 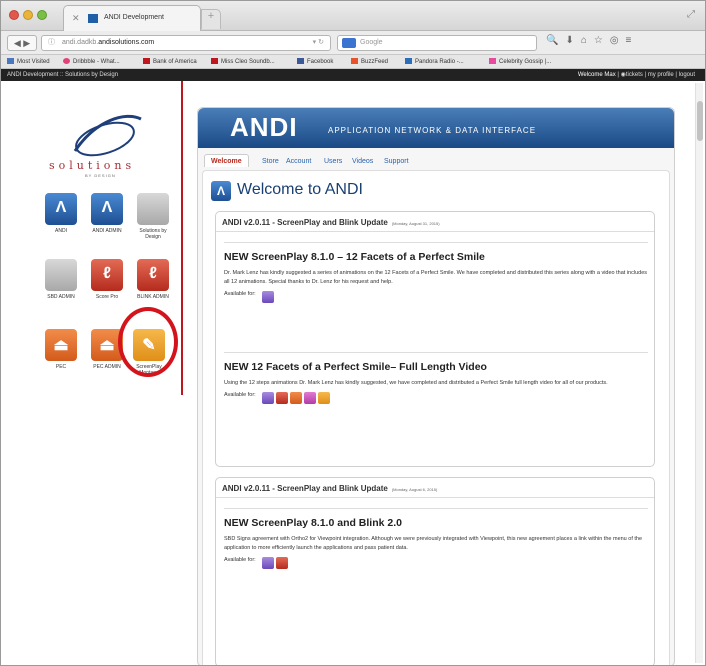 I want to click on google-icon, so click(x=349, y=43).